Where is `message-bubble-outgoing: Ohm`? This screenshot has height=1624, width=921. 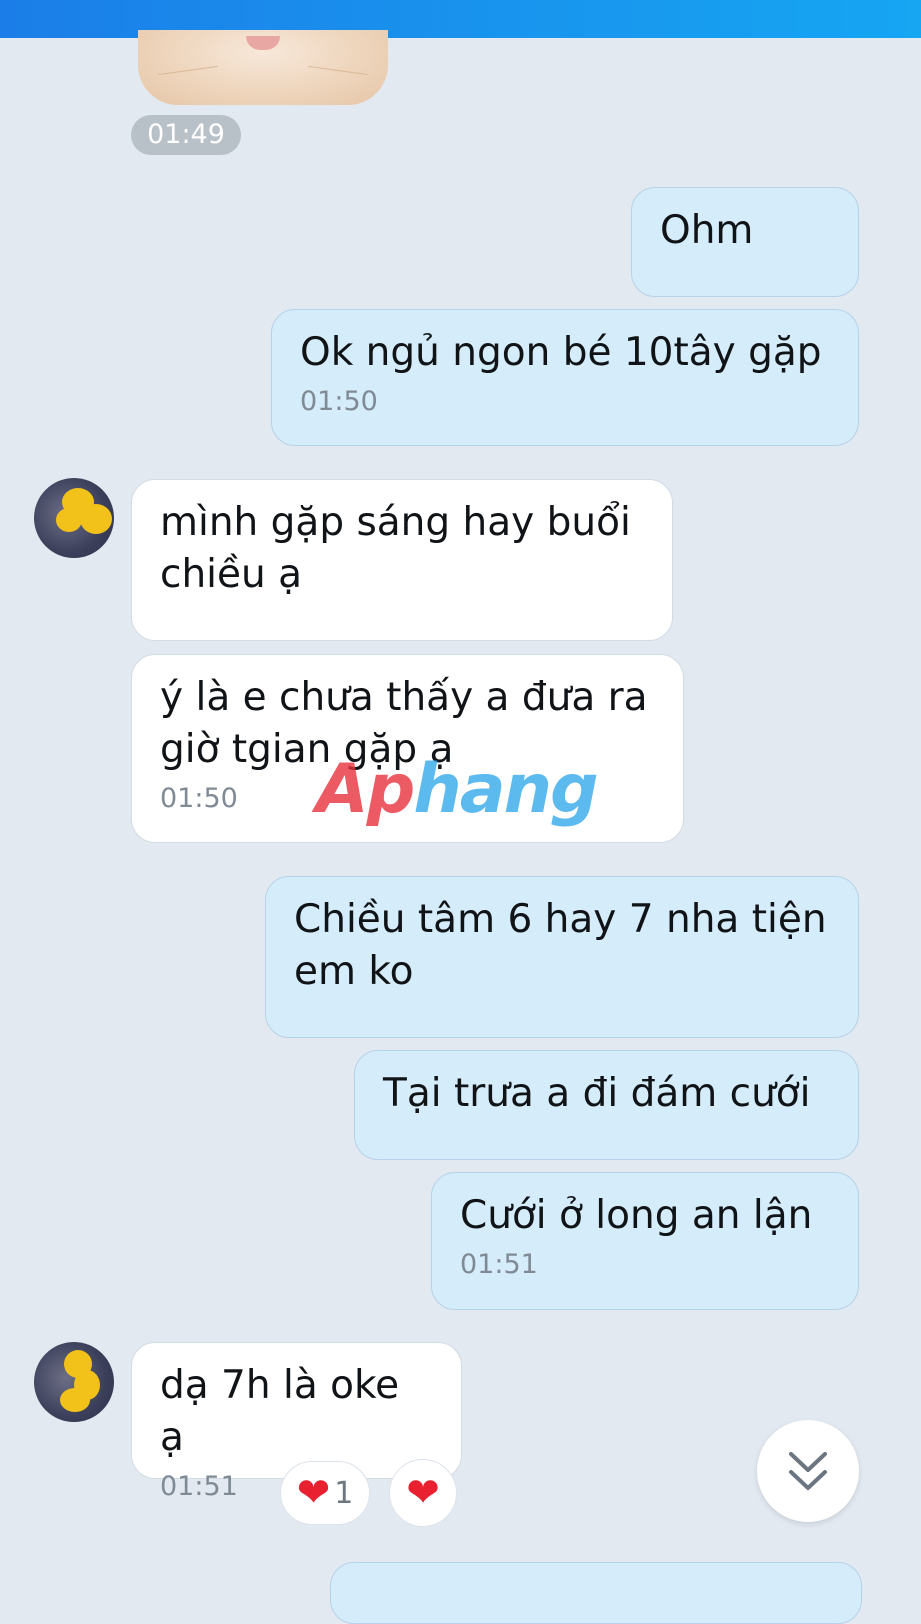 message-bubble-outgoing: Ohm is located at coordinates (745, 242).